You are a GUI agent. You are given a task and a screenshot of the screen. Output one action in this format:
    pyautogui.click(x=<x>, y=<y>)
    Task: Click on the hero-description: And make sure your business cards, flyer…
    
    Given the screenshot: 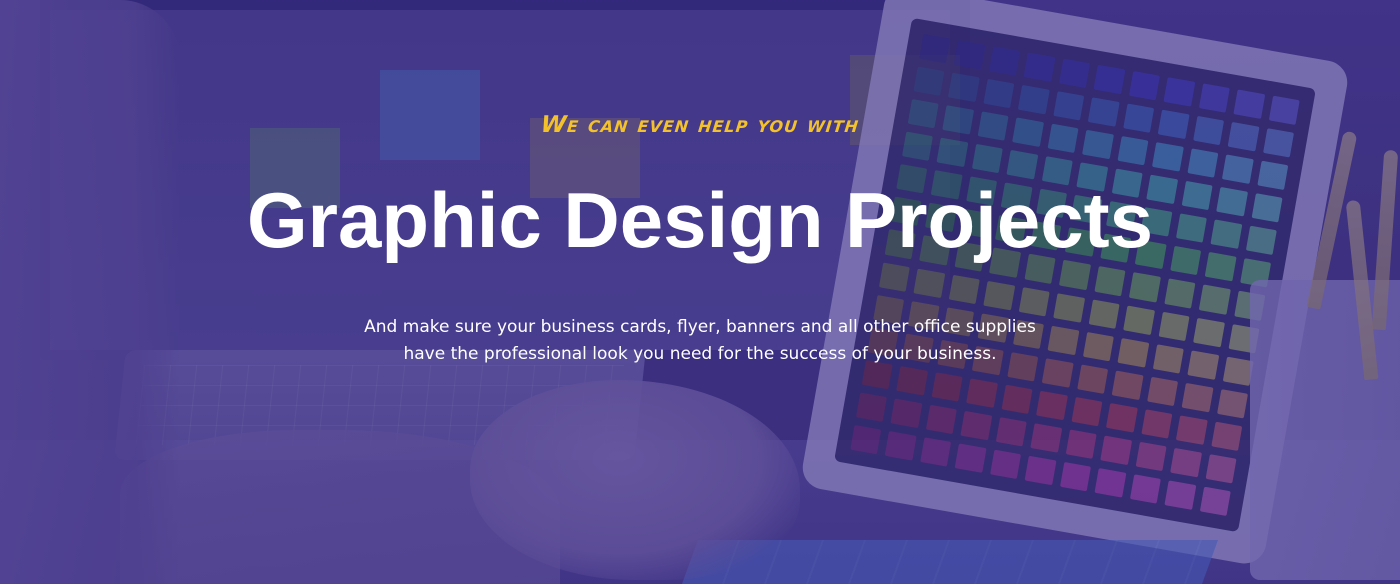 What is the action you would take?
    pyautogui.click(x=700, y=341)
    